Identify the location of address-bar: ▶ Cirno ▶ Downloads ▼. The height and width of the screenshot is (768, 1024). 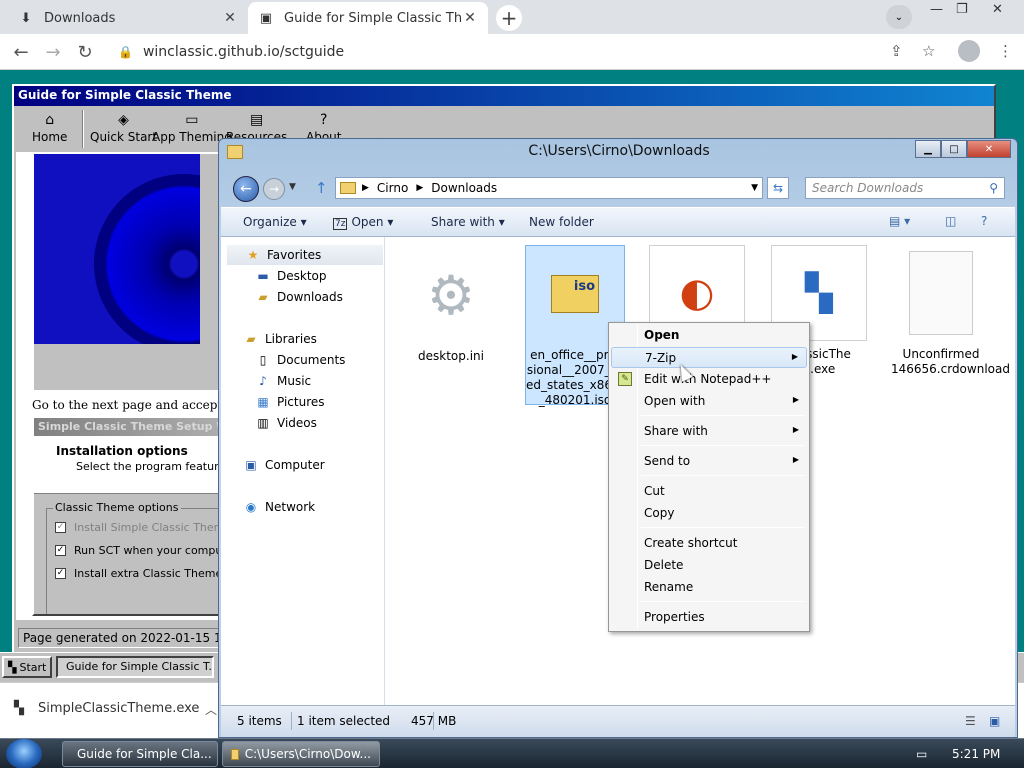
(549, 188).